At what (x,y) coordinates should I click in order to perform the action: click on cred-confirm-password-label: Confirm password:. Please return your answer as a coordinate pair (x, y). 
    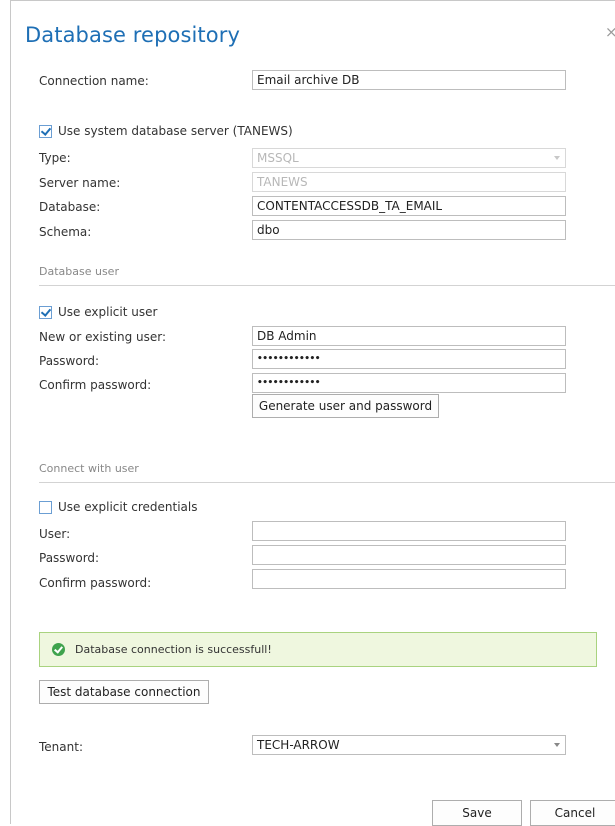
    Looking at the image, I should click on (95, 583).